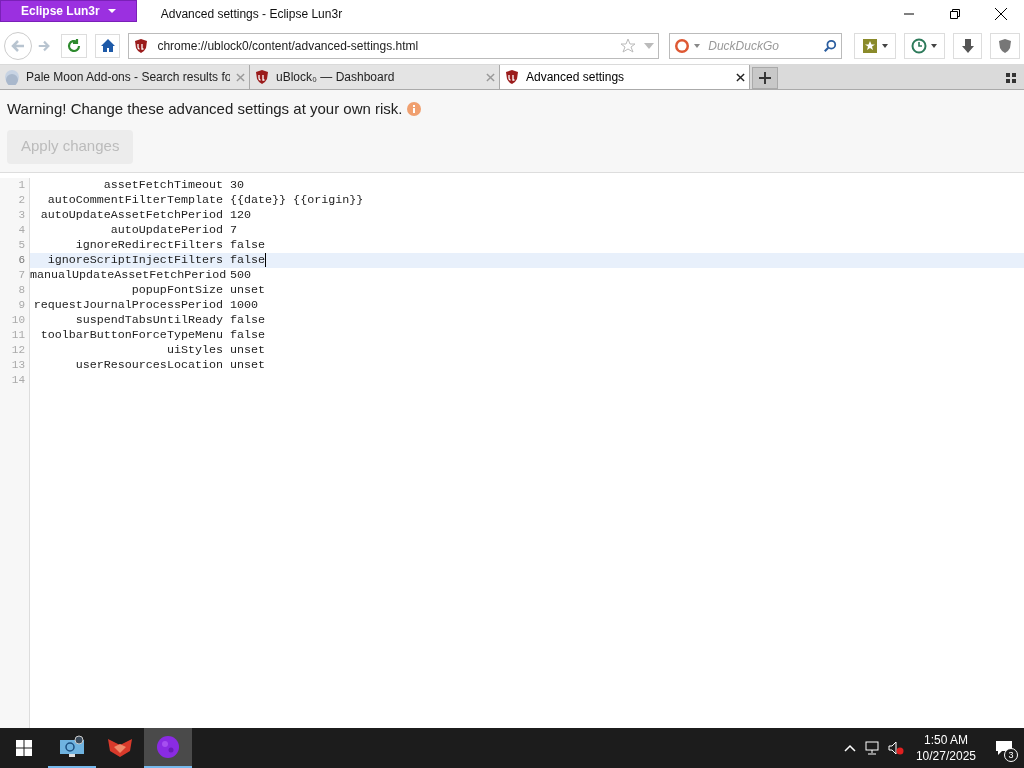 The image size is (1024, 768). What do you see at coordinates (1011, 755) in the screenshot?
I see `notification-count: 3` at bounding box center [1011, 755].